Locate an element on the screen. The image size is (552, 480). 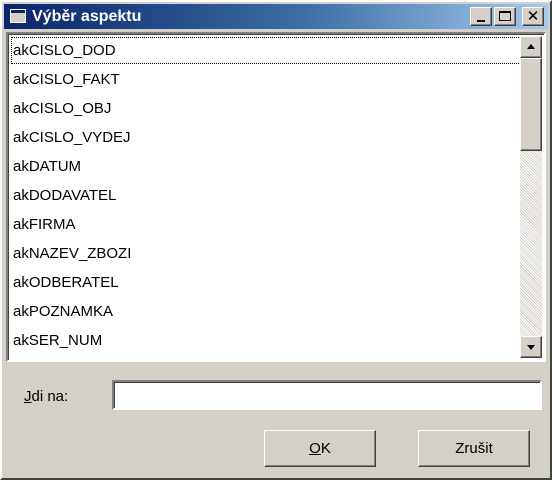
goto-label-rest: di na: is located at coordinates (50, 396).